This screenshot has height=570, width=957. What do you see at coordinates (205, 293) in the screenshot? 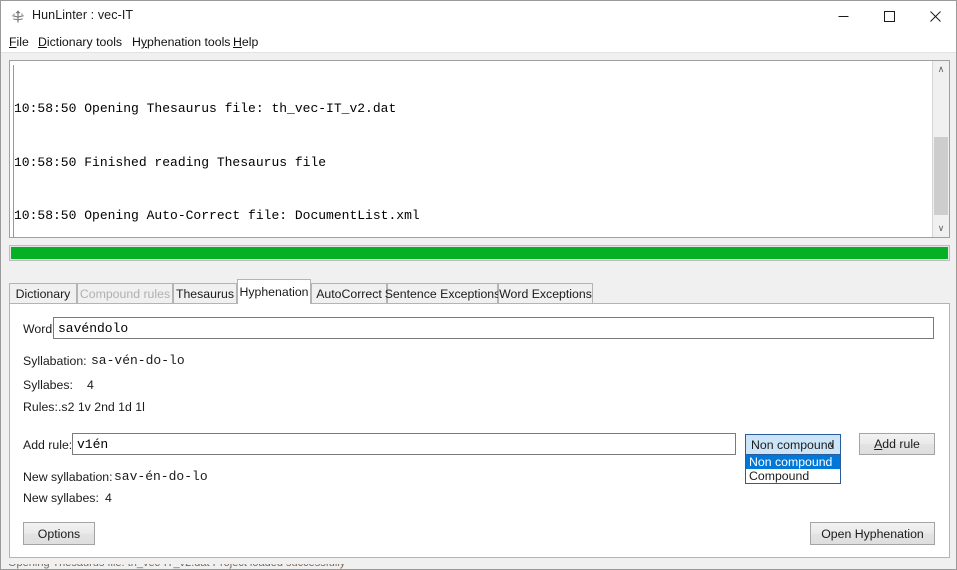
I see `tab-thesaurus: Thesaurus` at bounding box center [205, 293].